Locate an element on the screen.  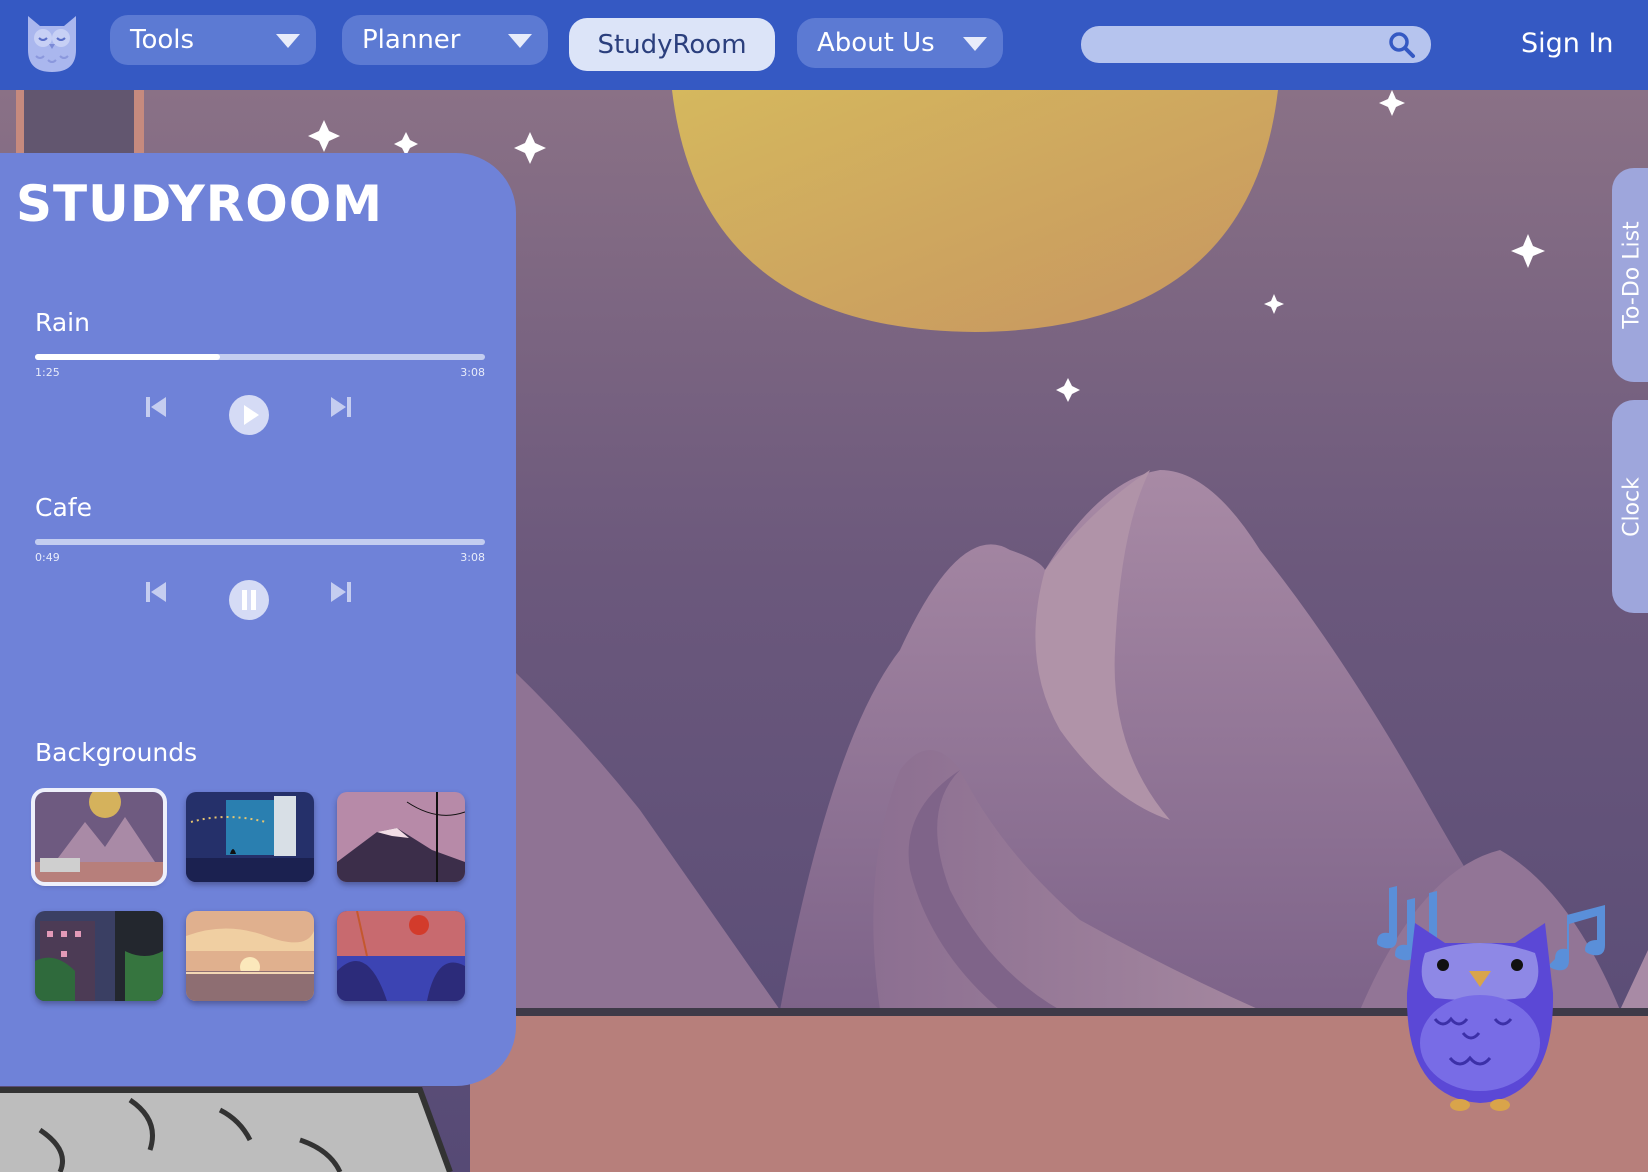
clock-tab: Clock is located at coordinates (1630, 506).